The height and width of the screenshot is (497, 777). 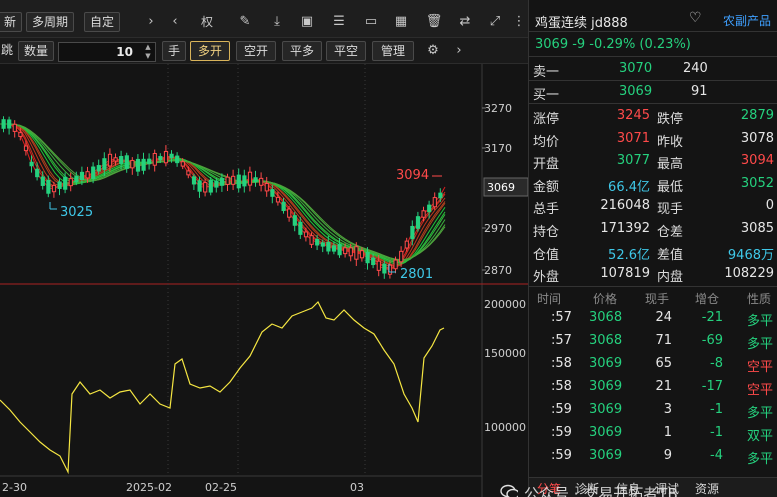 I want to click on trade-volume: 9, so click(x=667, y=455).